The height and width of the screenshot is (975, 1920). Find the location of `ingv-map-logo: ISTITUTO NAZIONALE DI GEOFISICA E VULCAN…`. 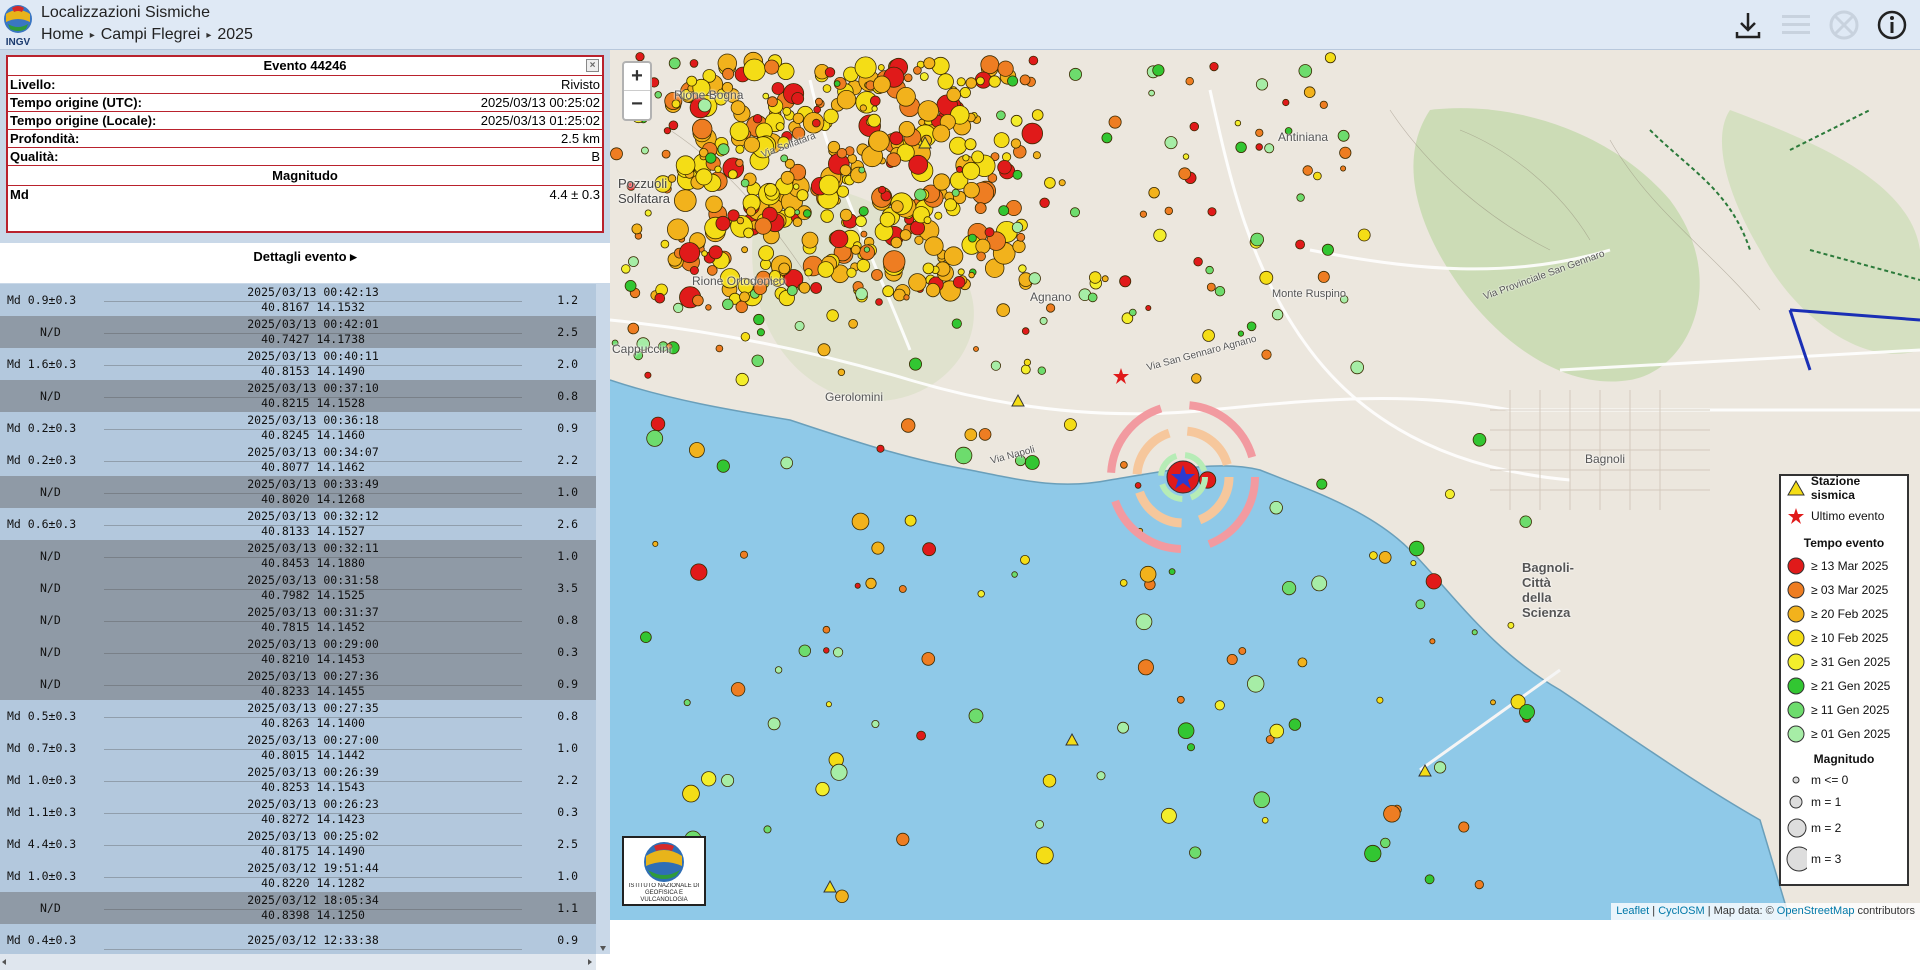

ingv-map-logo: ISTITUTO NAZIONALE DI GEOFISICA E VULCAN… is located at coordinates (664, 871).